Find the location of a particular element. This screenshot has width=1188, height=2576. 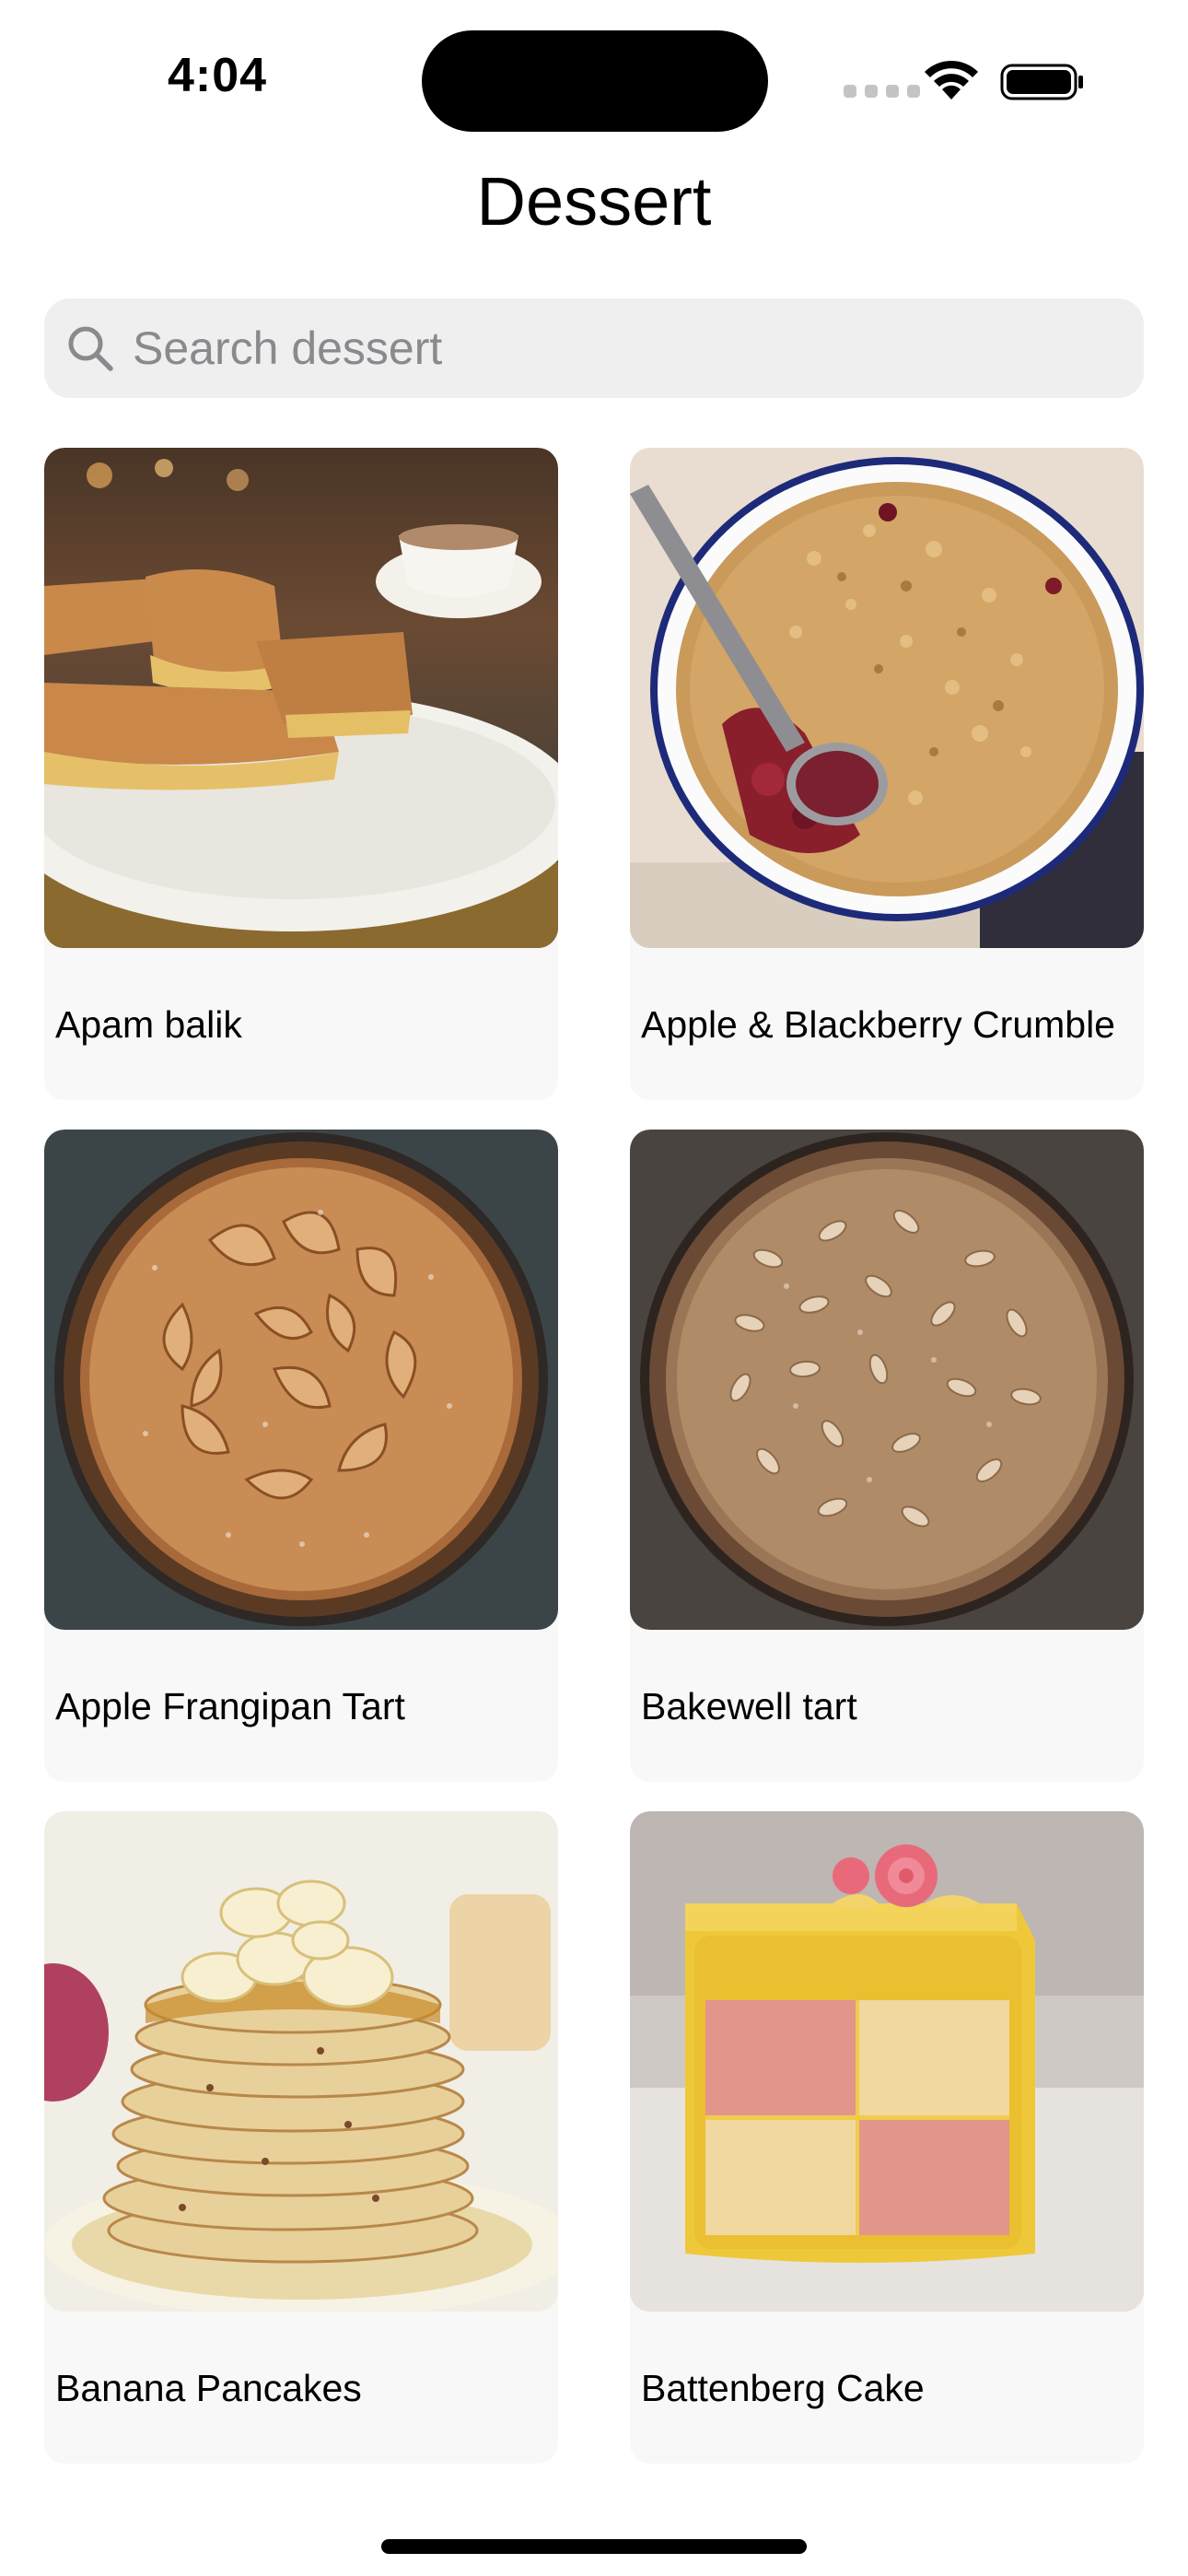

dessert-name: Apple & Blackberry Crumble is located at coordinates (878, 1024).